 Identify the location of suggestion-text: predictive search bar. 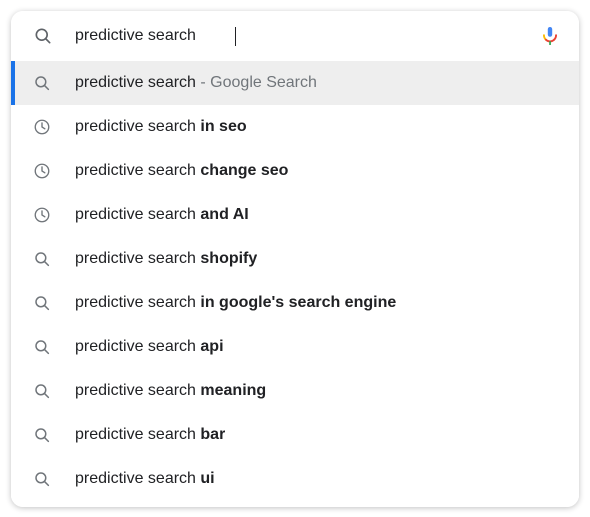
(150, 435).